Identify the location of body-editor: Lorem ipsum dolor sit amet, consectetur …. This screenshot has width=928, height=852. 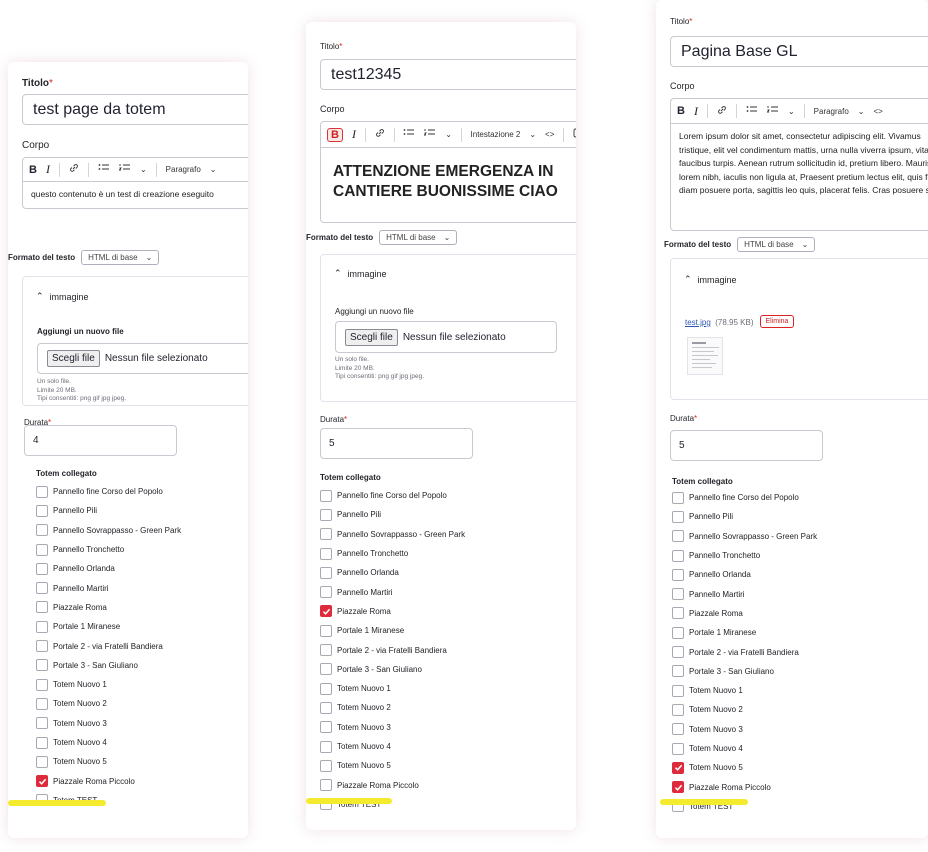
(799, 177).